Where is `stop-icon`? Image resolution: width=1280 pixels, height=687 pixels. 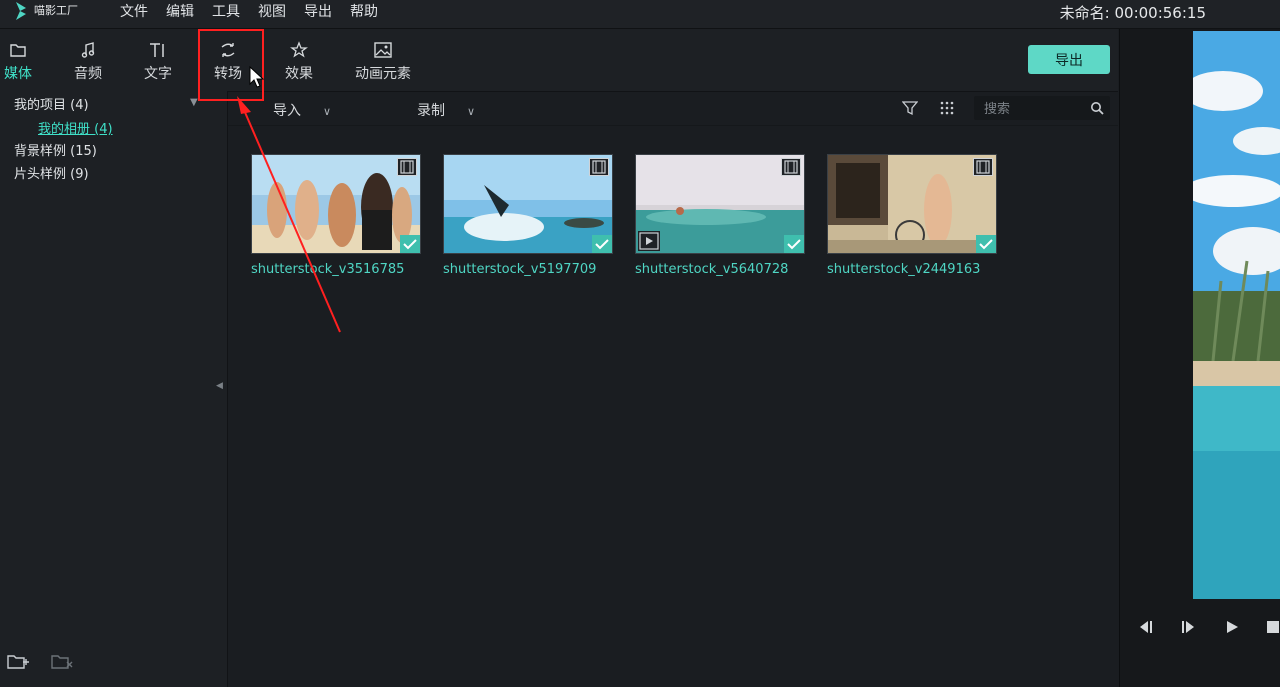 stop-icon is located at coordinates (1273, 627).